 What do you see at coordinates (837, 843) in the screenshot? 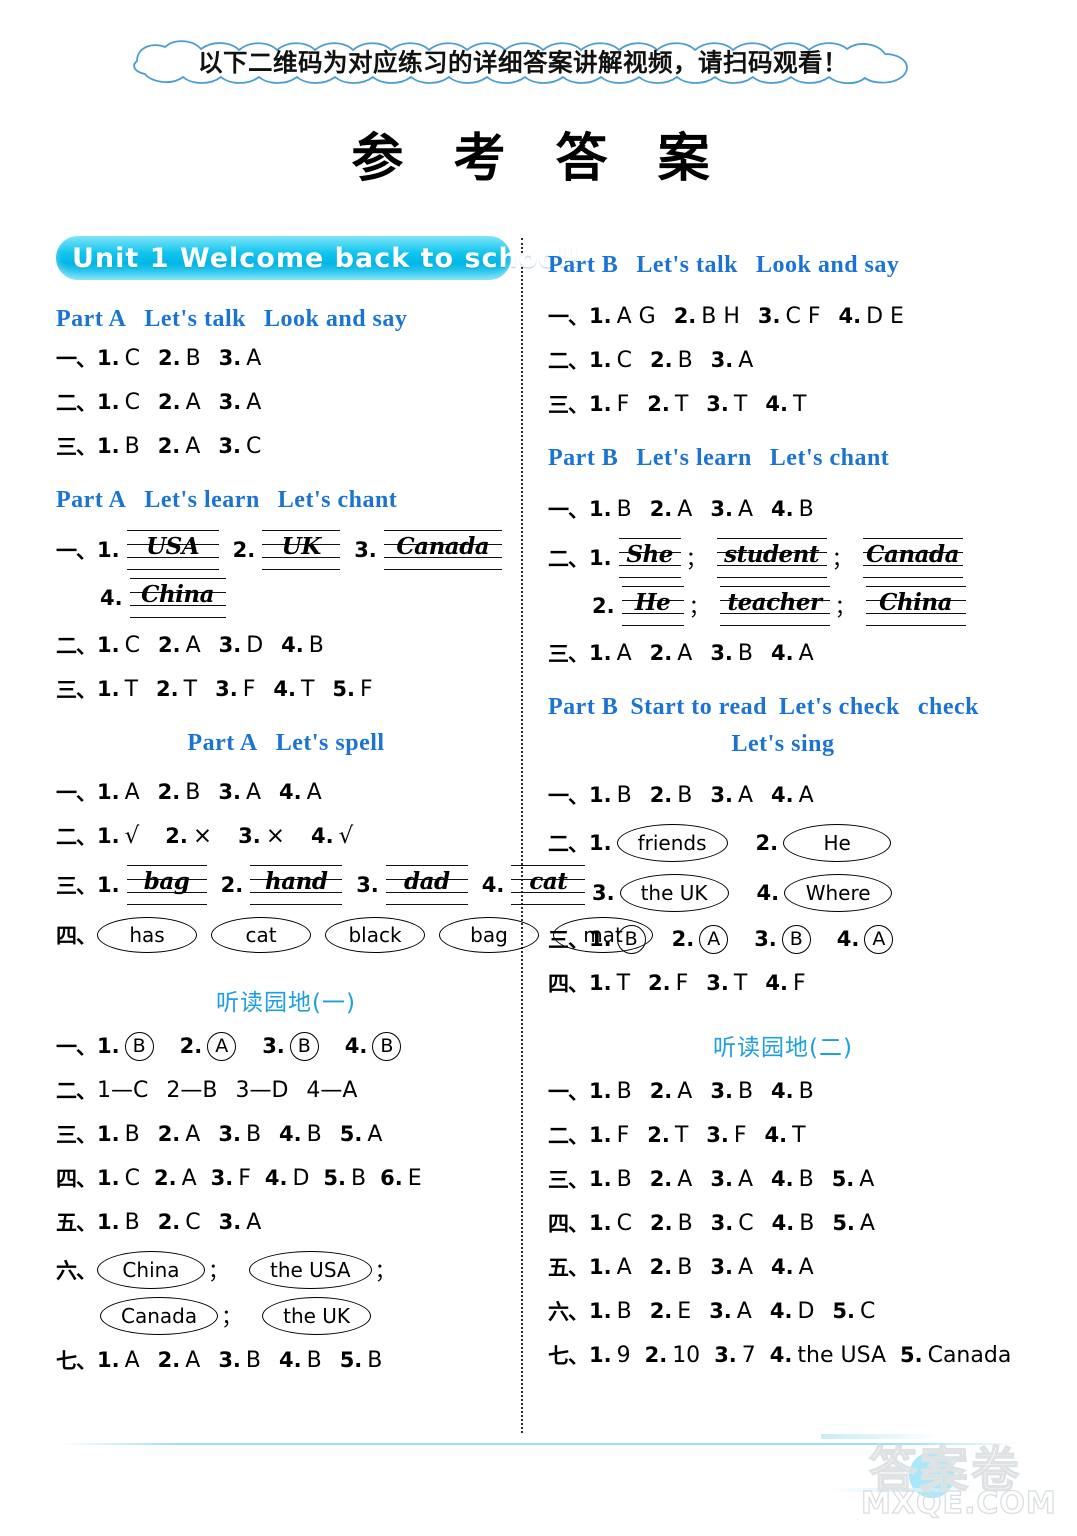
I see `oval-word: He` at bounding box center [837, 843].